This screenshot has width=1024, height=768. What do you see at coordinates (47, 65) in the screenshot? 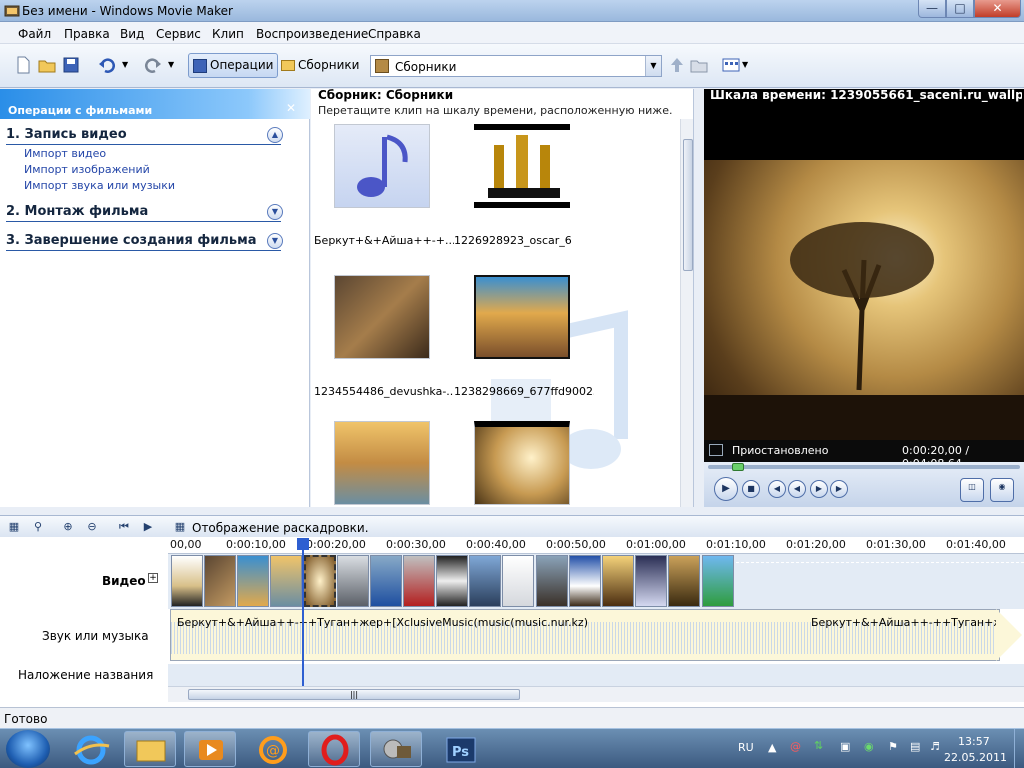
I see `open-project-icon` at bounding box center [47, 65].